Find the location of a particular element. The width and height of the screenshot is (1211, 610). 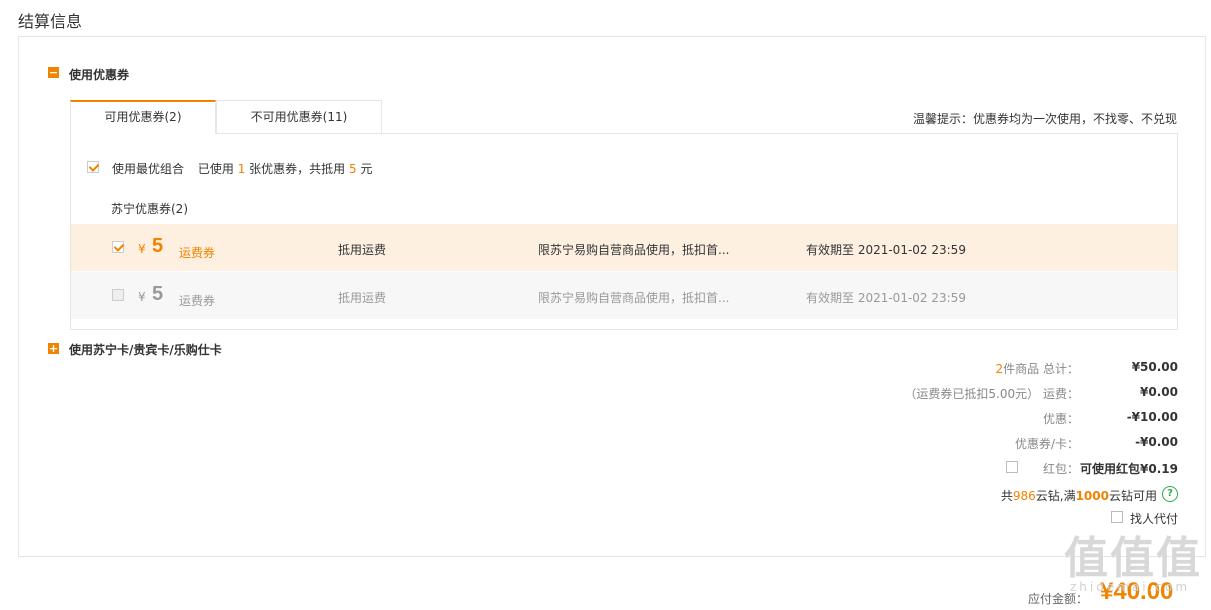

best-combo-label: 使用最优组合 is located at coordinates (148, 169).